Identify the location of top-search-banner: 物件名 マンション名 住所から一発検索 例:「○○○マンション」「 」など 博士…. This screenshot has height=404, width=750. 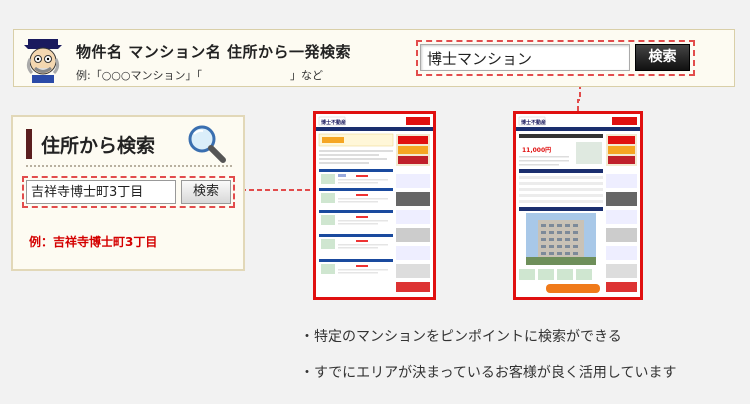
(374, 58).